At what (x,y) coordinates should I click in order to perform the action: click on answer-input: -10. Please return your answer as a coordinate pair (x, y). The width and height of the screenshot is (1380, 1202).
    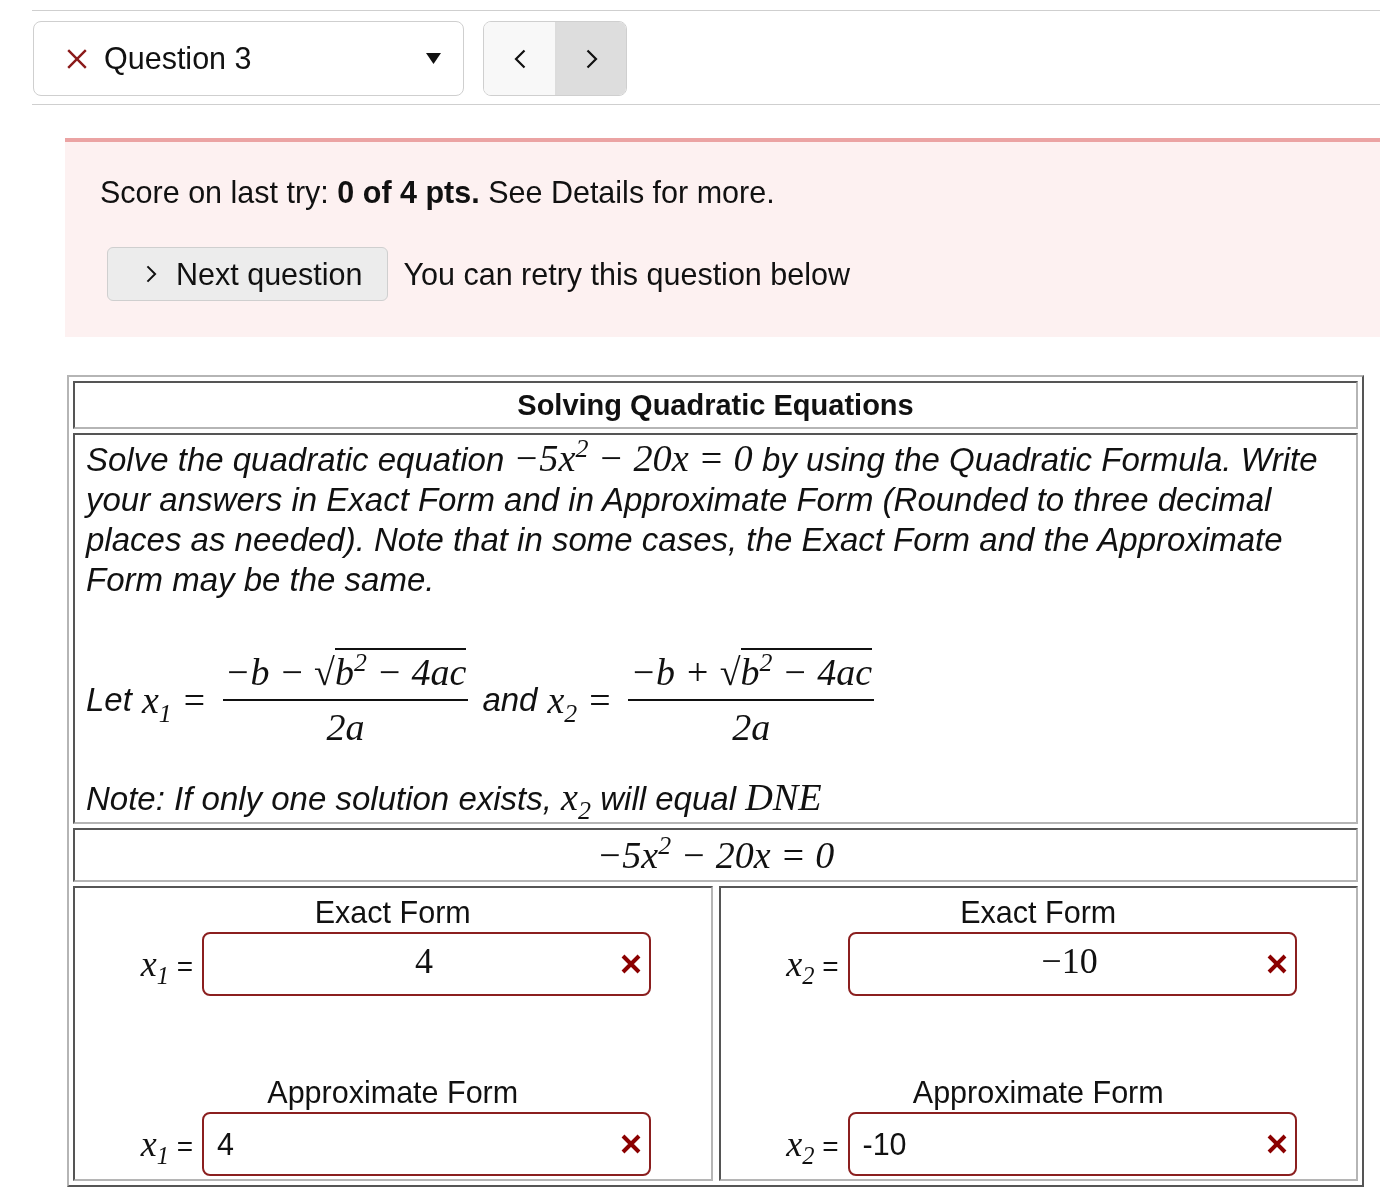
    Looking at the image, I should click on (1072, 1144).